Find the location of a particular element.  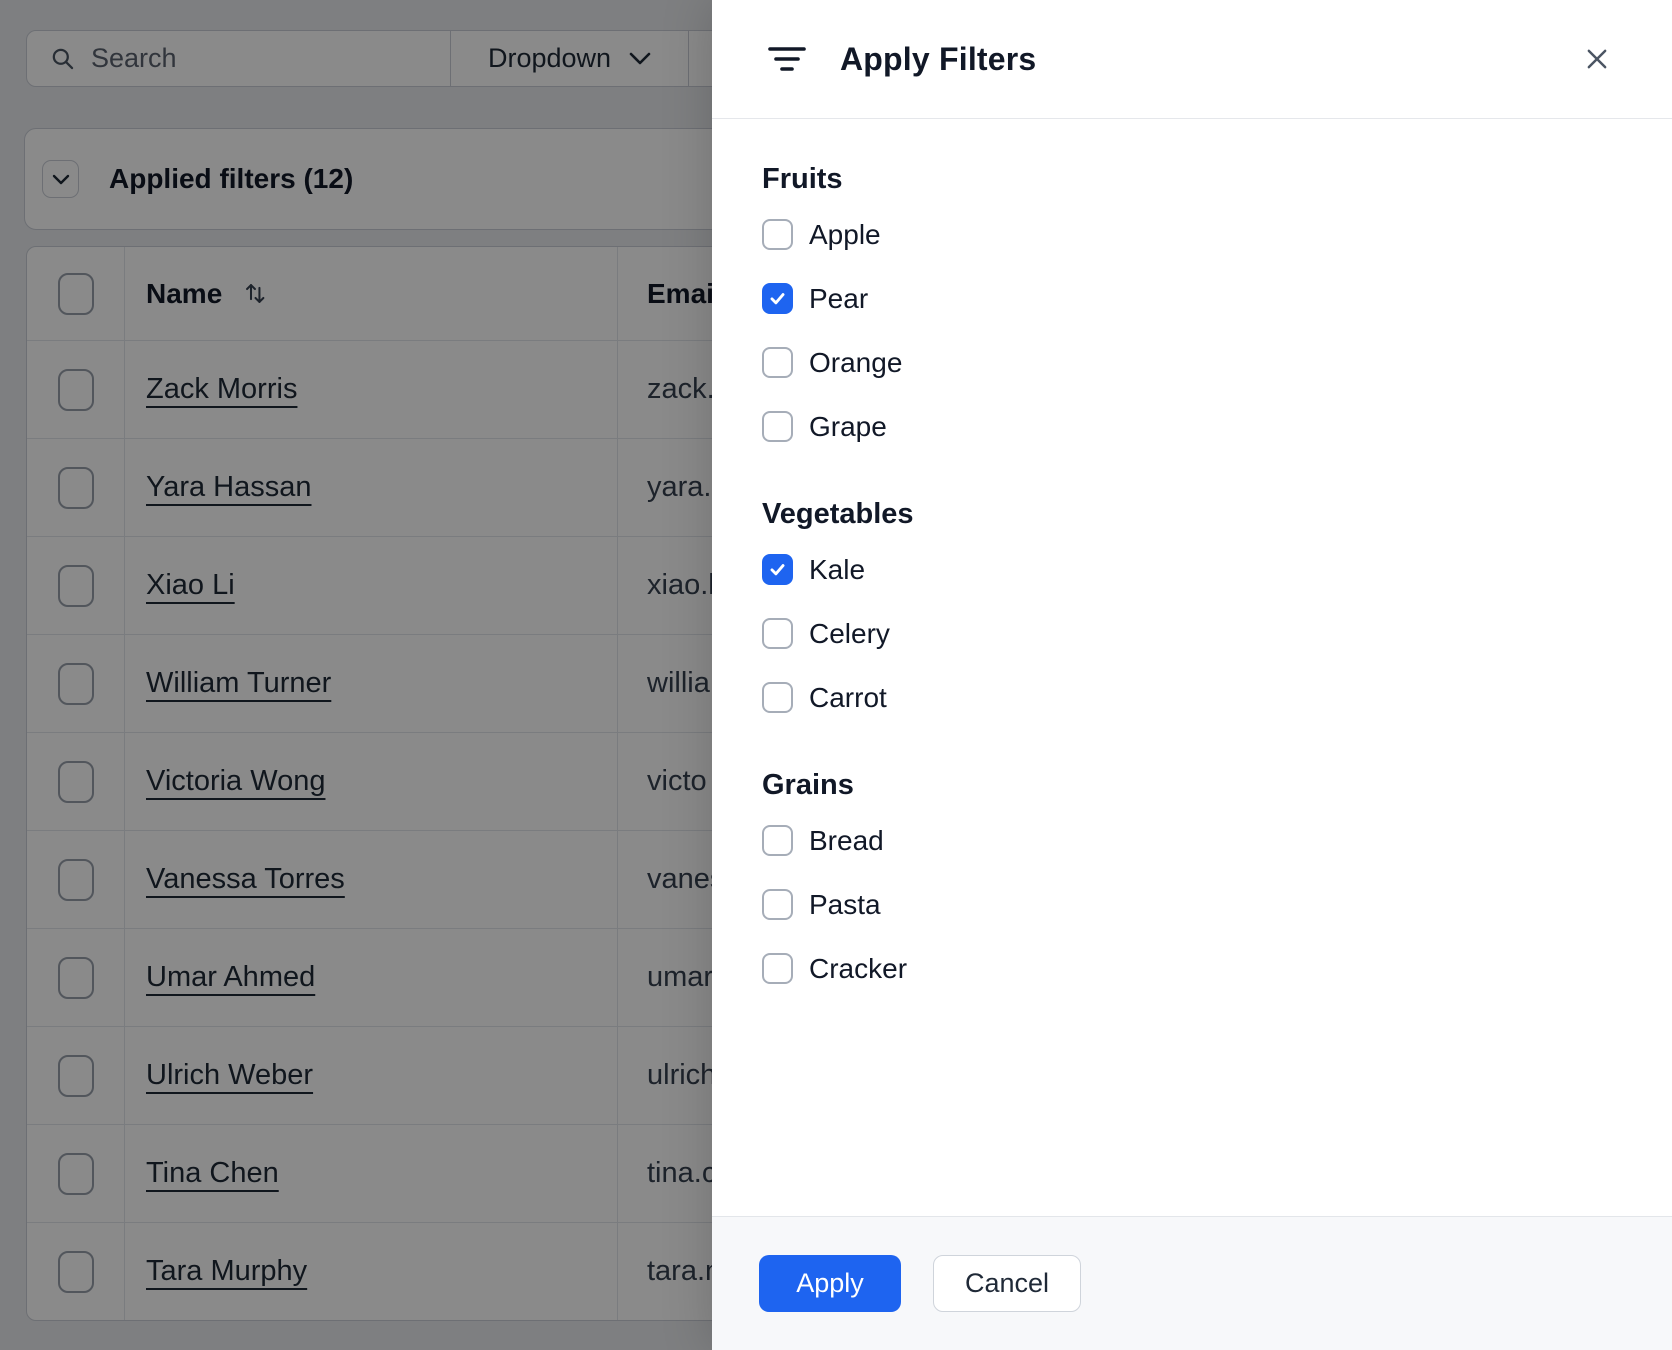

filter-option: Pear is located at coordinates (1189, 298).